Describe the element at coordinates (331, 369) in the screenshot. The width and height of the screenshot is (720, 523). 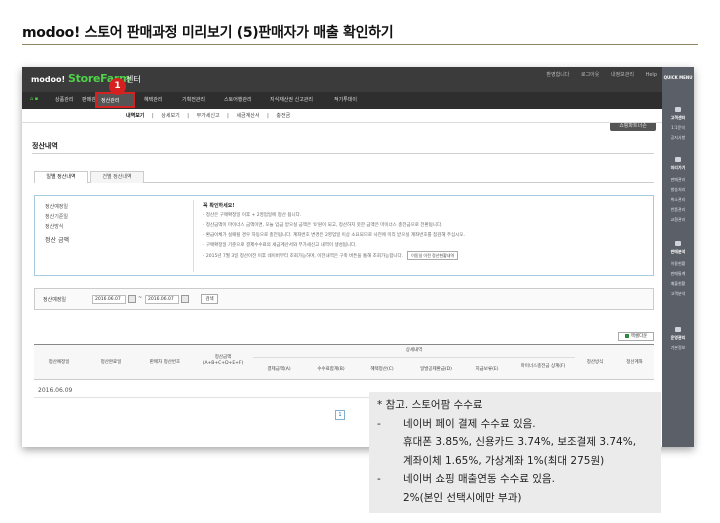
I see `col-fee-total: 수수료합계(B)` at that location.